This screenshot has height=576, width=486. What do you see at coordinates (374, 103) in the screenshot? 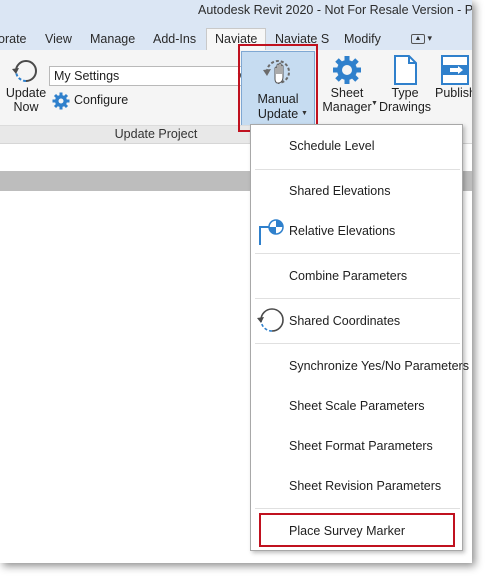
I see `chevron-down-icon: ▼` at bounding box center [374, 103].